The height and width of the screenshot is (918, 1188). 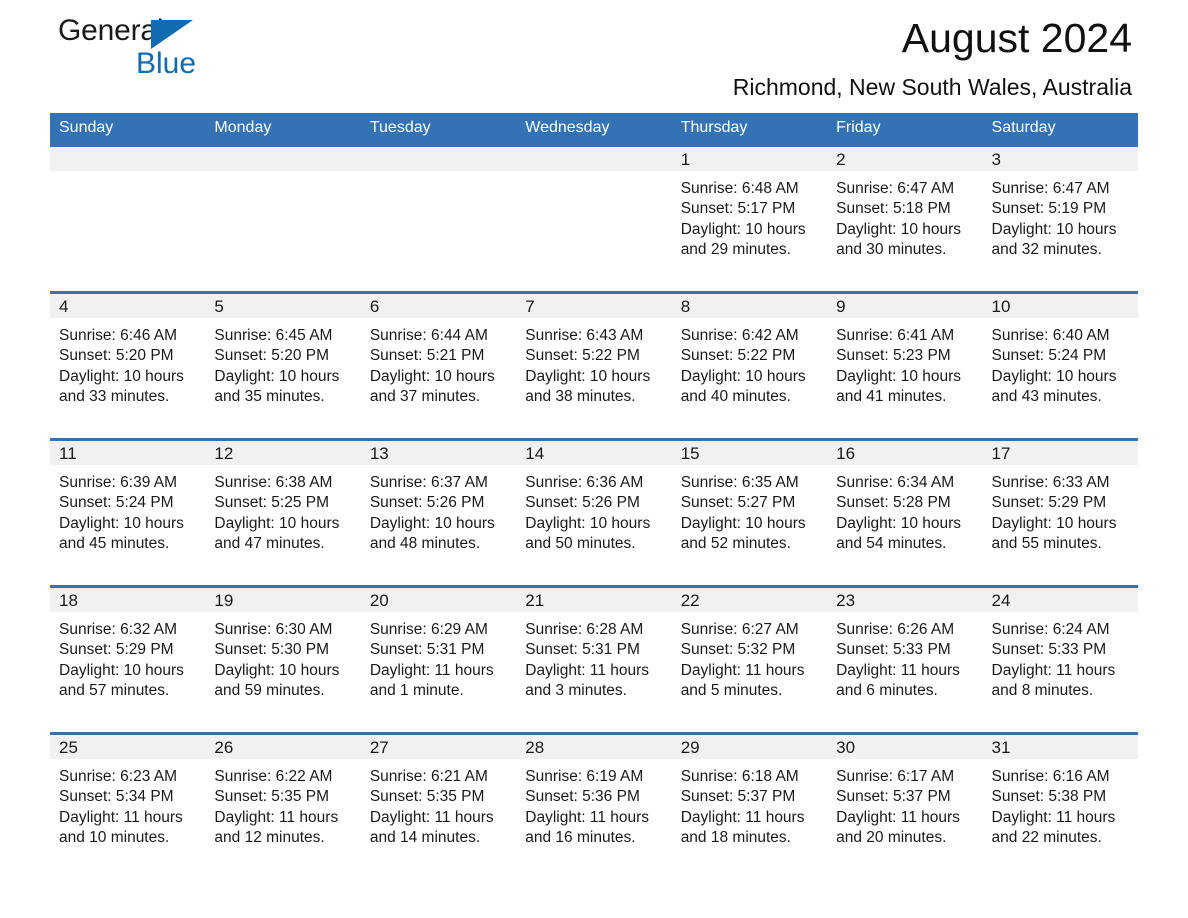 What do you see at coordinates (128, 128) in the screenshot?
I see `weekday-header-sunday: Sunday` at bounding box center [128, 128].